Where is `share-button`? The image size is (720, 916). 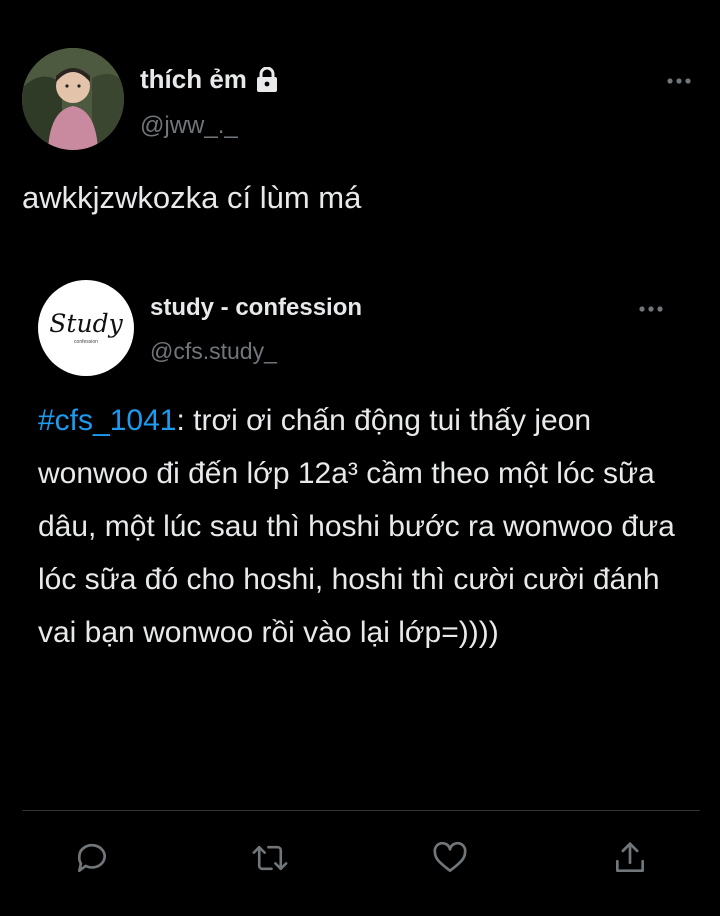 share-button is located at coordinates (630, 858).